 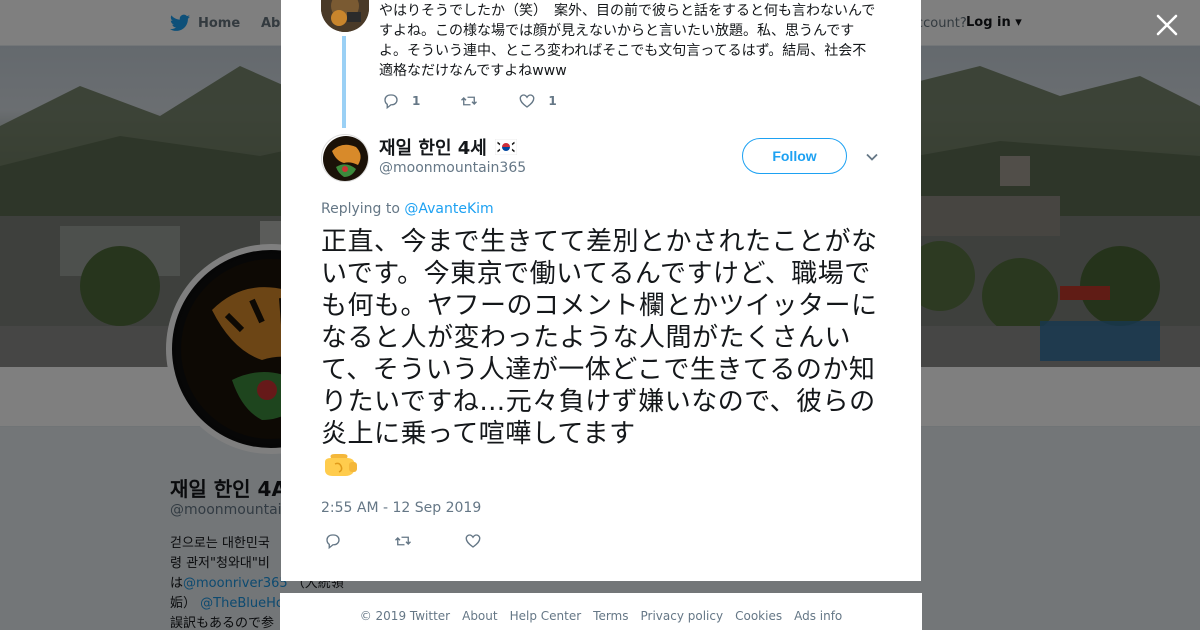 I want to click on chevron-down-icon, so click(x=872, y=157).